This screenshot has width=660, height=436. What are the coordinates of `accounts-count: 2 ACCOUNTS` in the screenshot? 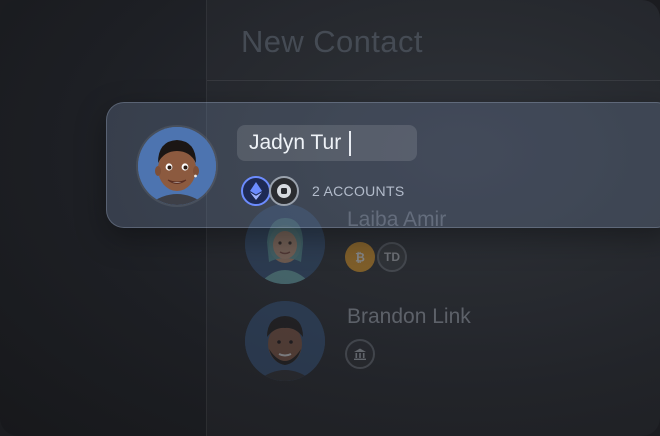 It's located at (358, 191).